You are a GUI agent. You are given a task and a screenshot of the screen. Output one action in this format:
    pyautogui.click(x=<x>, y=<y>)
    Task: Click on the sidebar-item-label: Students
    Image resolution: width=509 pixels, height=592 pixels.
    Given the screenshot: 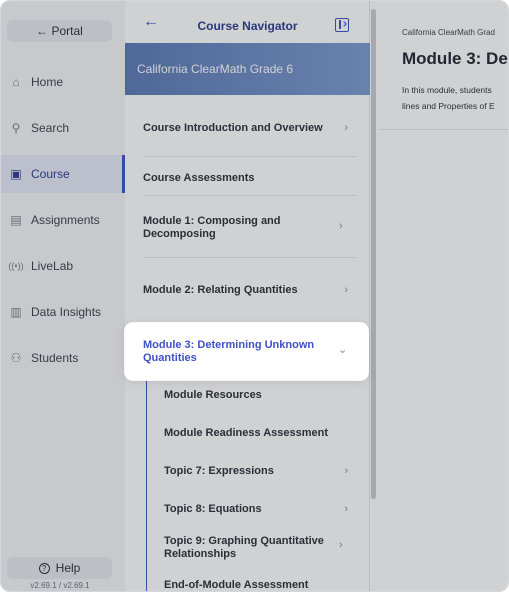 What is the action you would take?
    pyautogui.click(x=55, y=358)
    